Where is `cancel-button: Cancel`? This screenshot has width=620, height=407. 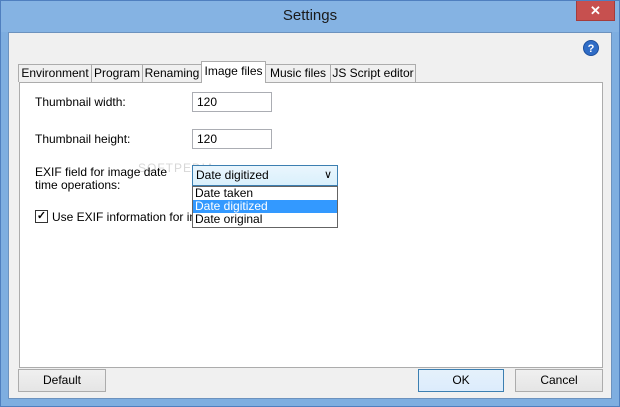 cancel-button: Cancel is located at coordinates (559, 380).